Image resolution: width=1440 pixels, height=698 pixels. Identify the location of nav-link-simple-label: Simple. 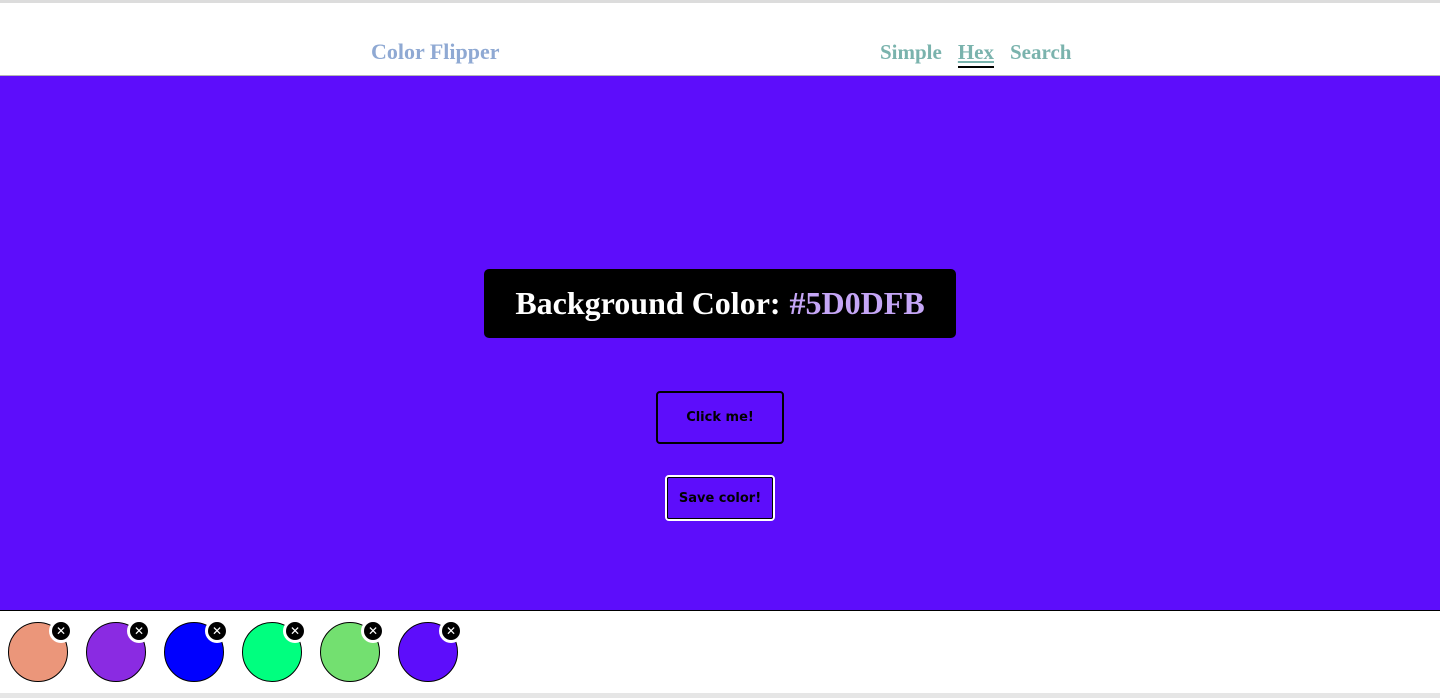
(911, 52).